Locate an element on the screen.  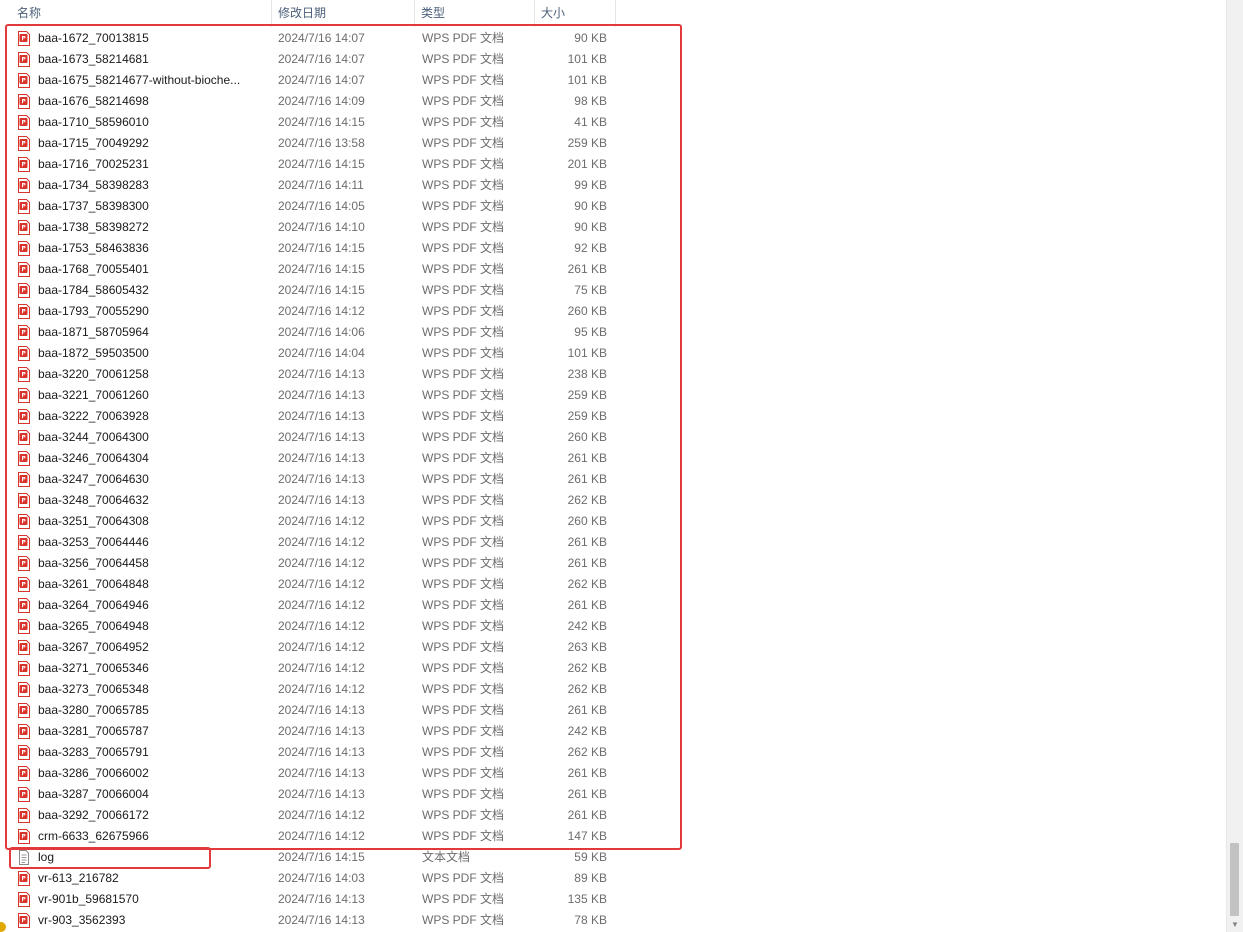
file-name: baa-1753_58463836 is located at coordinates (93, 248).